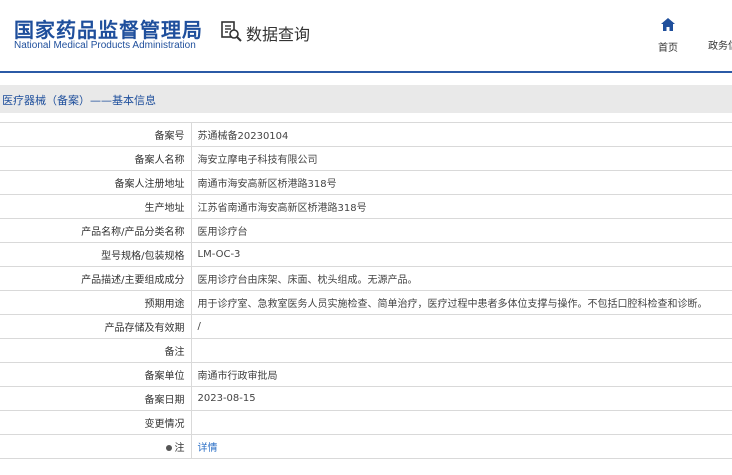 The height and width of the screenshot is (475, 732). What do you see at coordinates (168, 448) in the screenshot?
I see `pin-icon` at bounding box center [168, 448].